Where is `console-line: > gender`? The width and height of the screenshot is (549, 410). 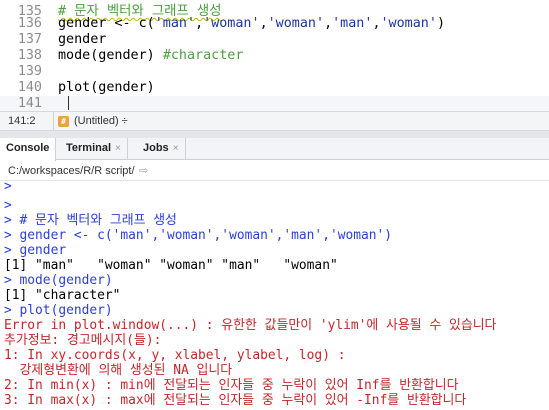 console-line: > gender is located at coordinates (35, 250).